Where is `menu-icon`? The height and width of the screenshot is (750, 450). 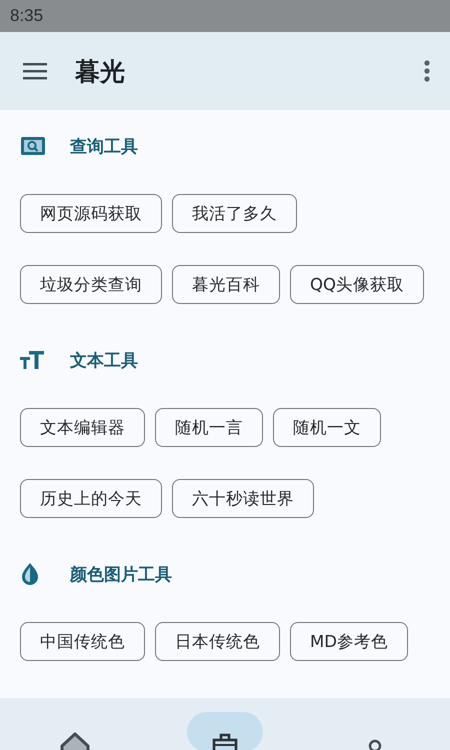
menu-icon is located at coordinates (35, 71).